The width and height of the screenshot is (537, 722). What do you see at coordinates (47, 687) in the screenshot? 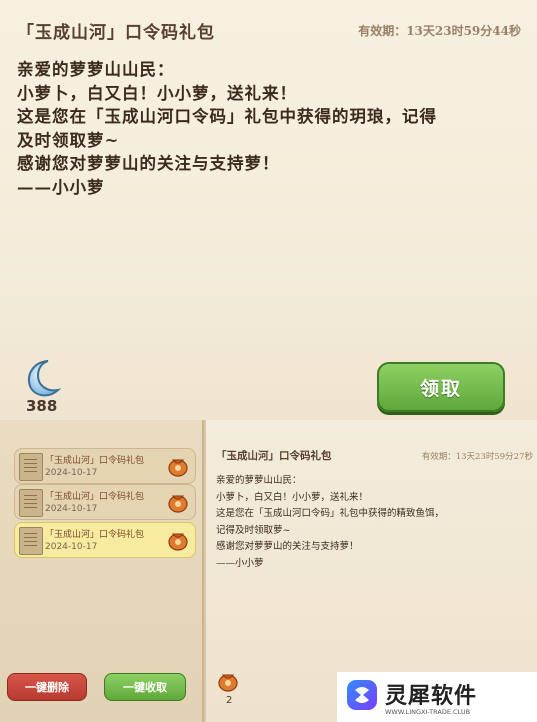
I see `delete-all-button: 一键删除` at bounding box center [47, 687].